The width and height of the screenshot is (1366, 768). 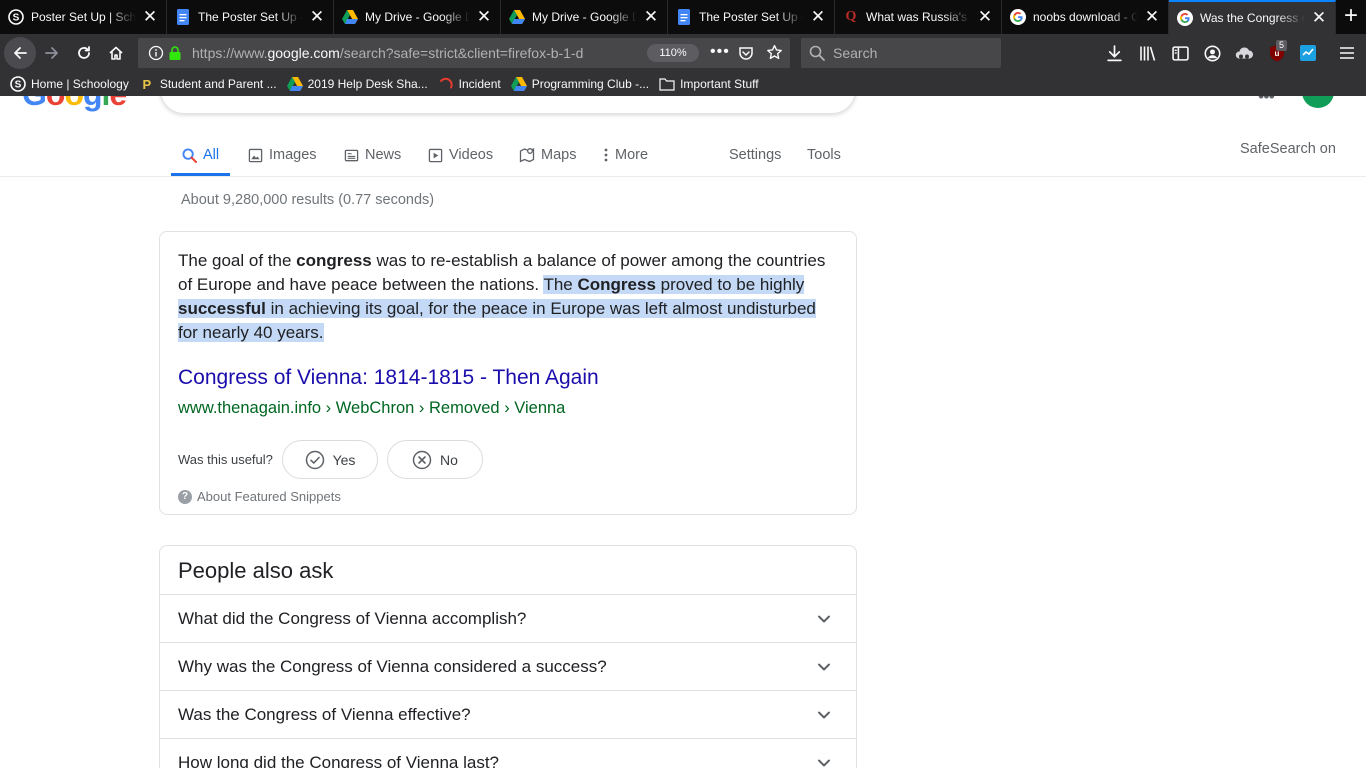 I want to click on reload-button, so click(x=84, y=53).